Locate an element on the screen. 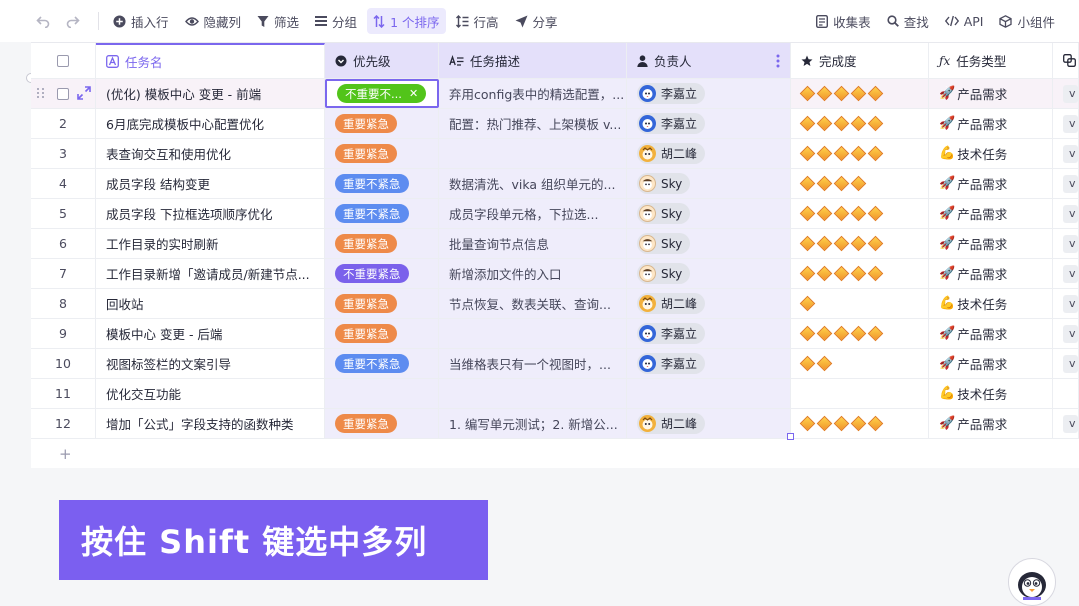 Image resolution: width=1079 pixels, height=606 pixels. row-number-cell: 6 is located at coordinates (63, 243).